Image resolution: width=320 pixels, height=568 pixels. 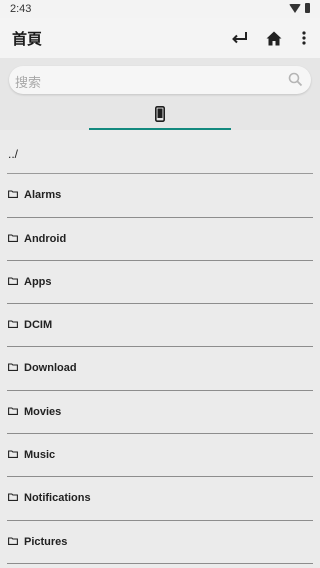 What do you see at coordinates (160, 456) in the screenshot?
I see `folder-row-music: Music` at bounding box center [160, 456].